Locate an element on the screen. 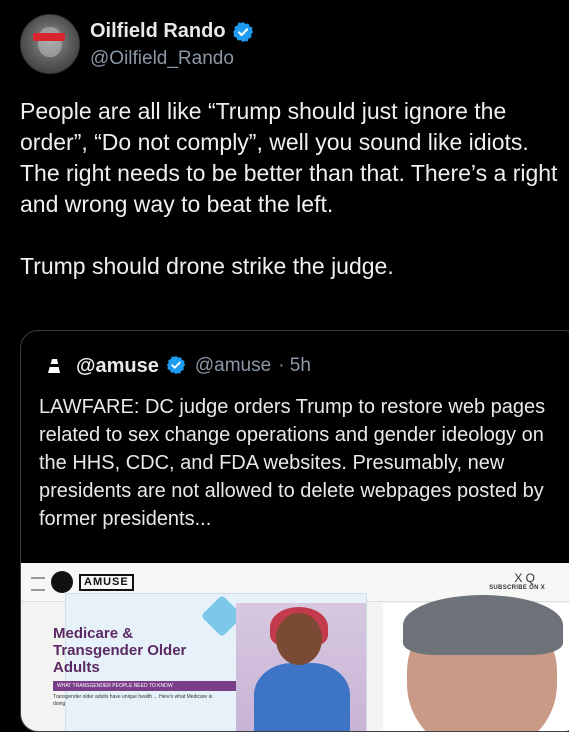 The image size is (569, 732). site-logo-icon is located at coordinates (62, 582).